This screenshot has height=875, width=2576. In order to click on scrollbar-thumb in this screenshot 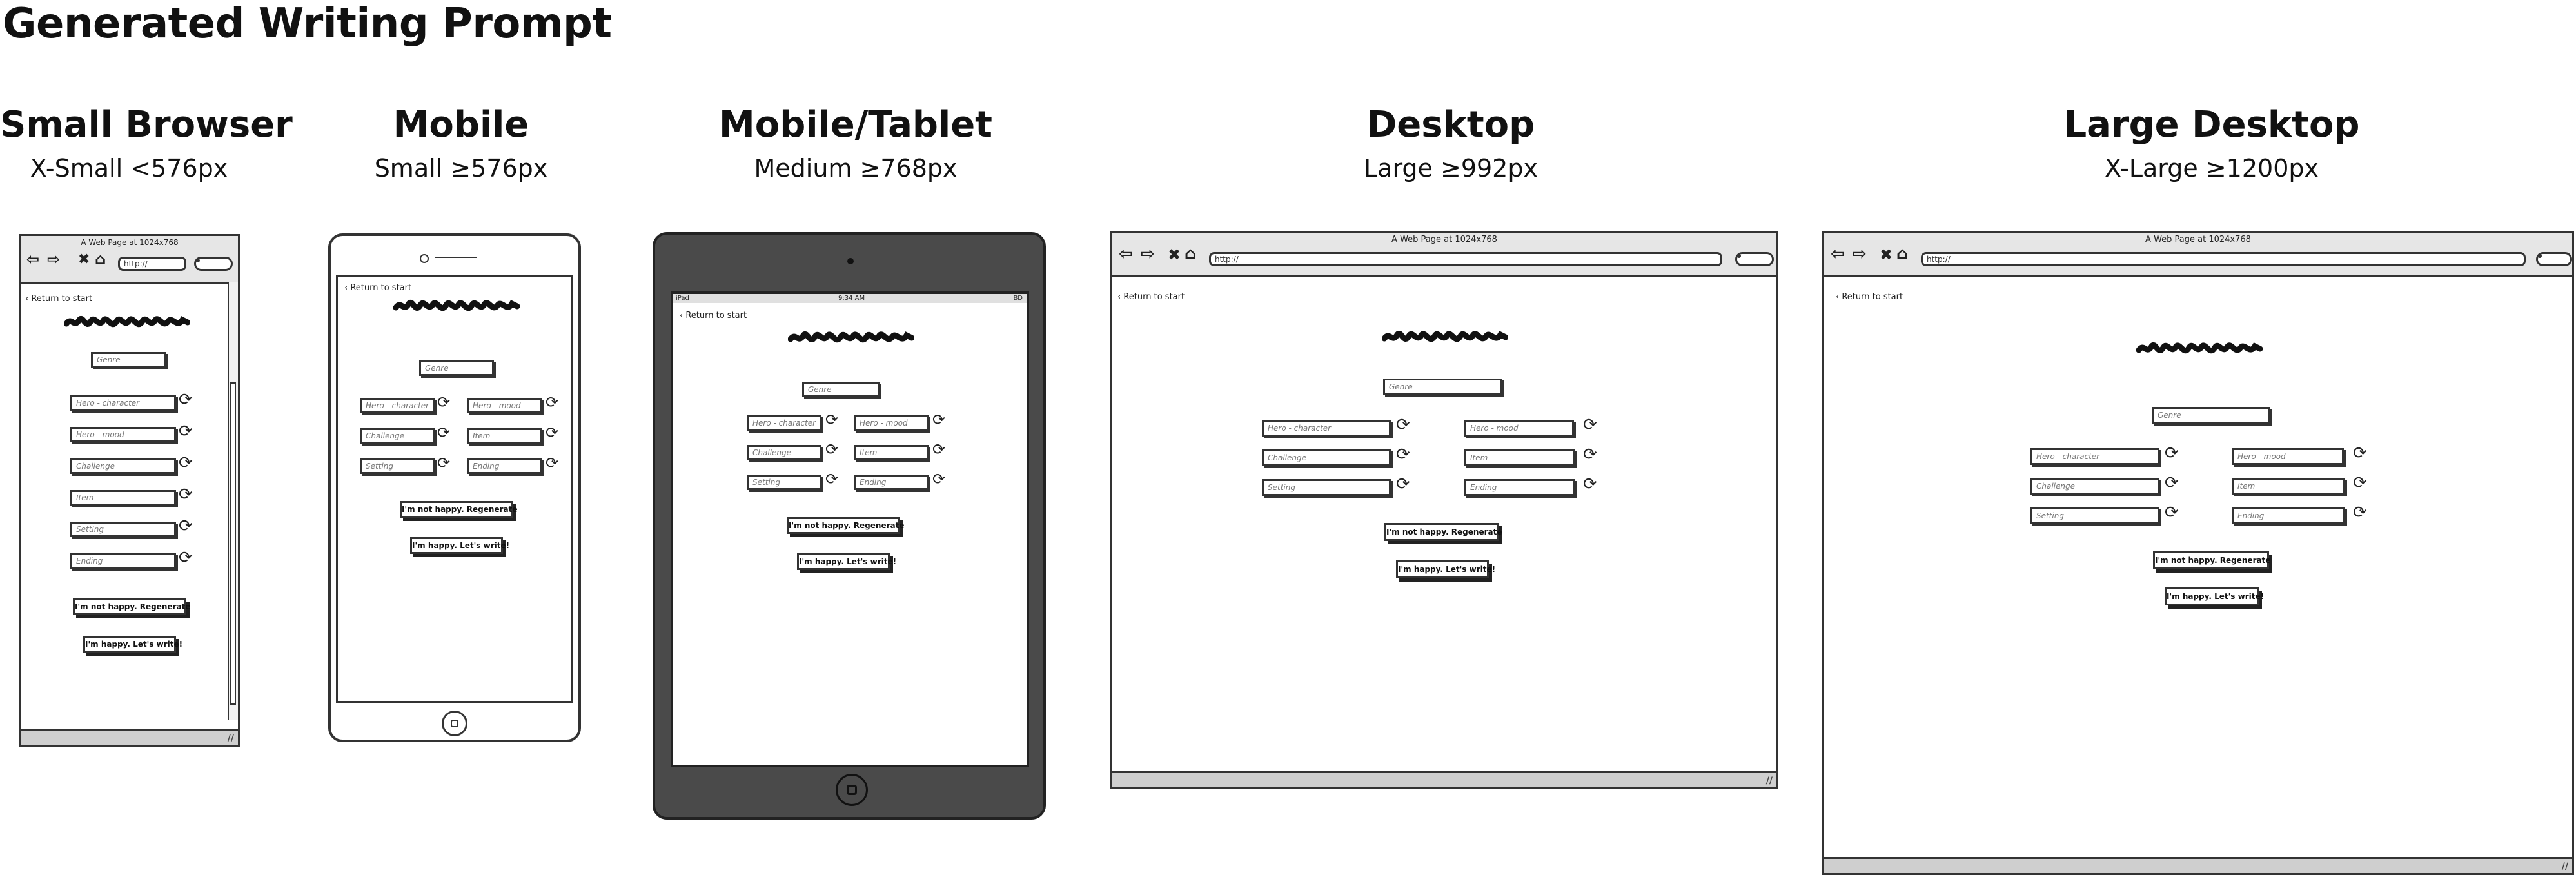, I will do `click(233, 543)`.